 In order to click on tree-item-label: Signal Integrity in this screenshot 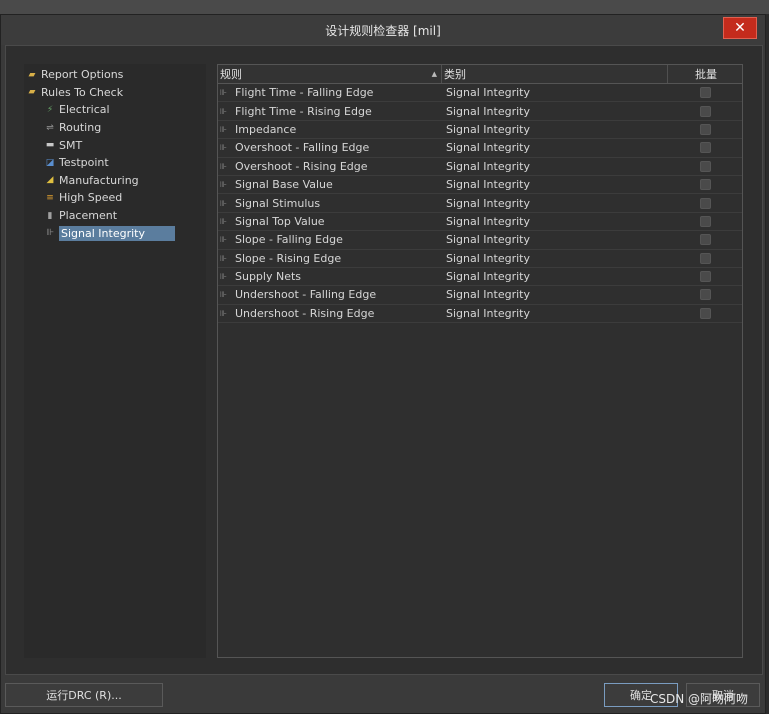, I will do `click(117, 233)`.